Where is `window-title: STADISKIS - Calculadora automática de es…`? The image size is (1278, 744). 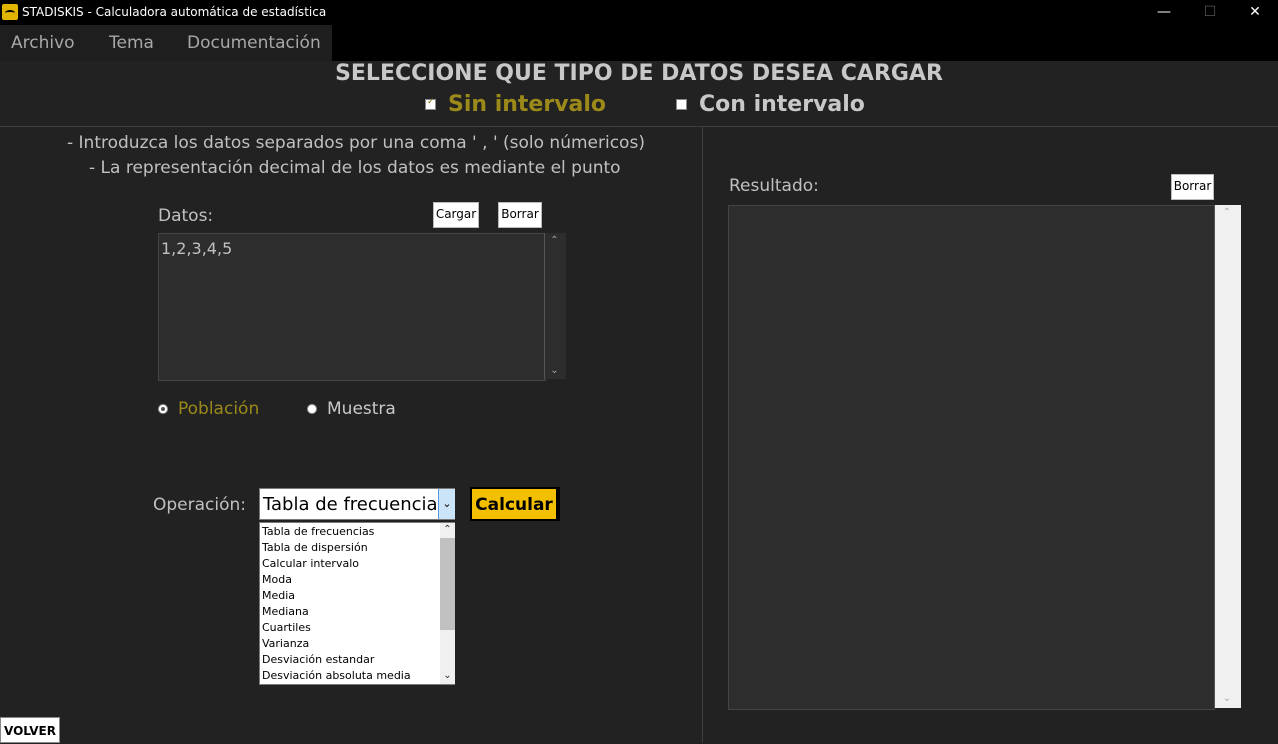 window-title: STADISKIS - Calculadora automática de es… is located at coordinates (174, 12).